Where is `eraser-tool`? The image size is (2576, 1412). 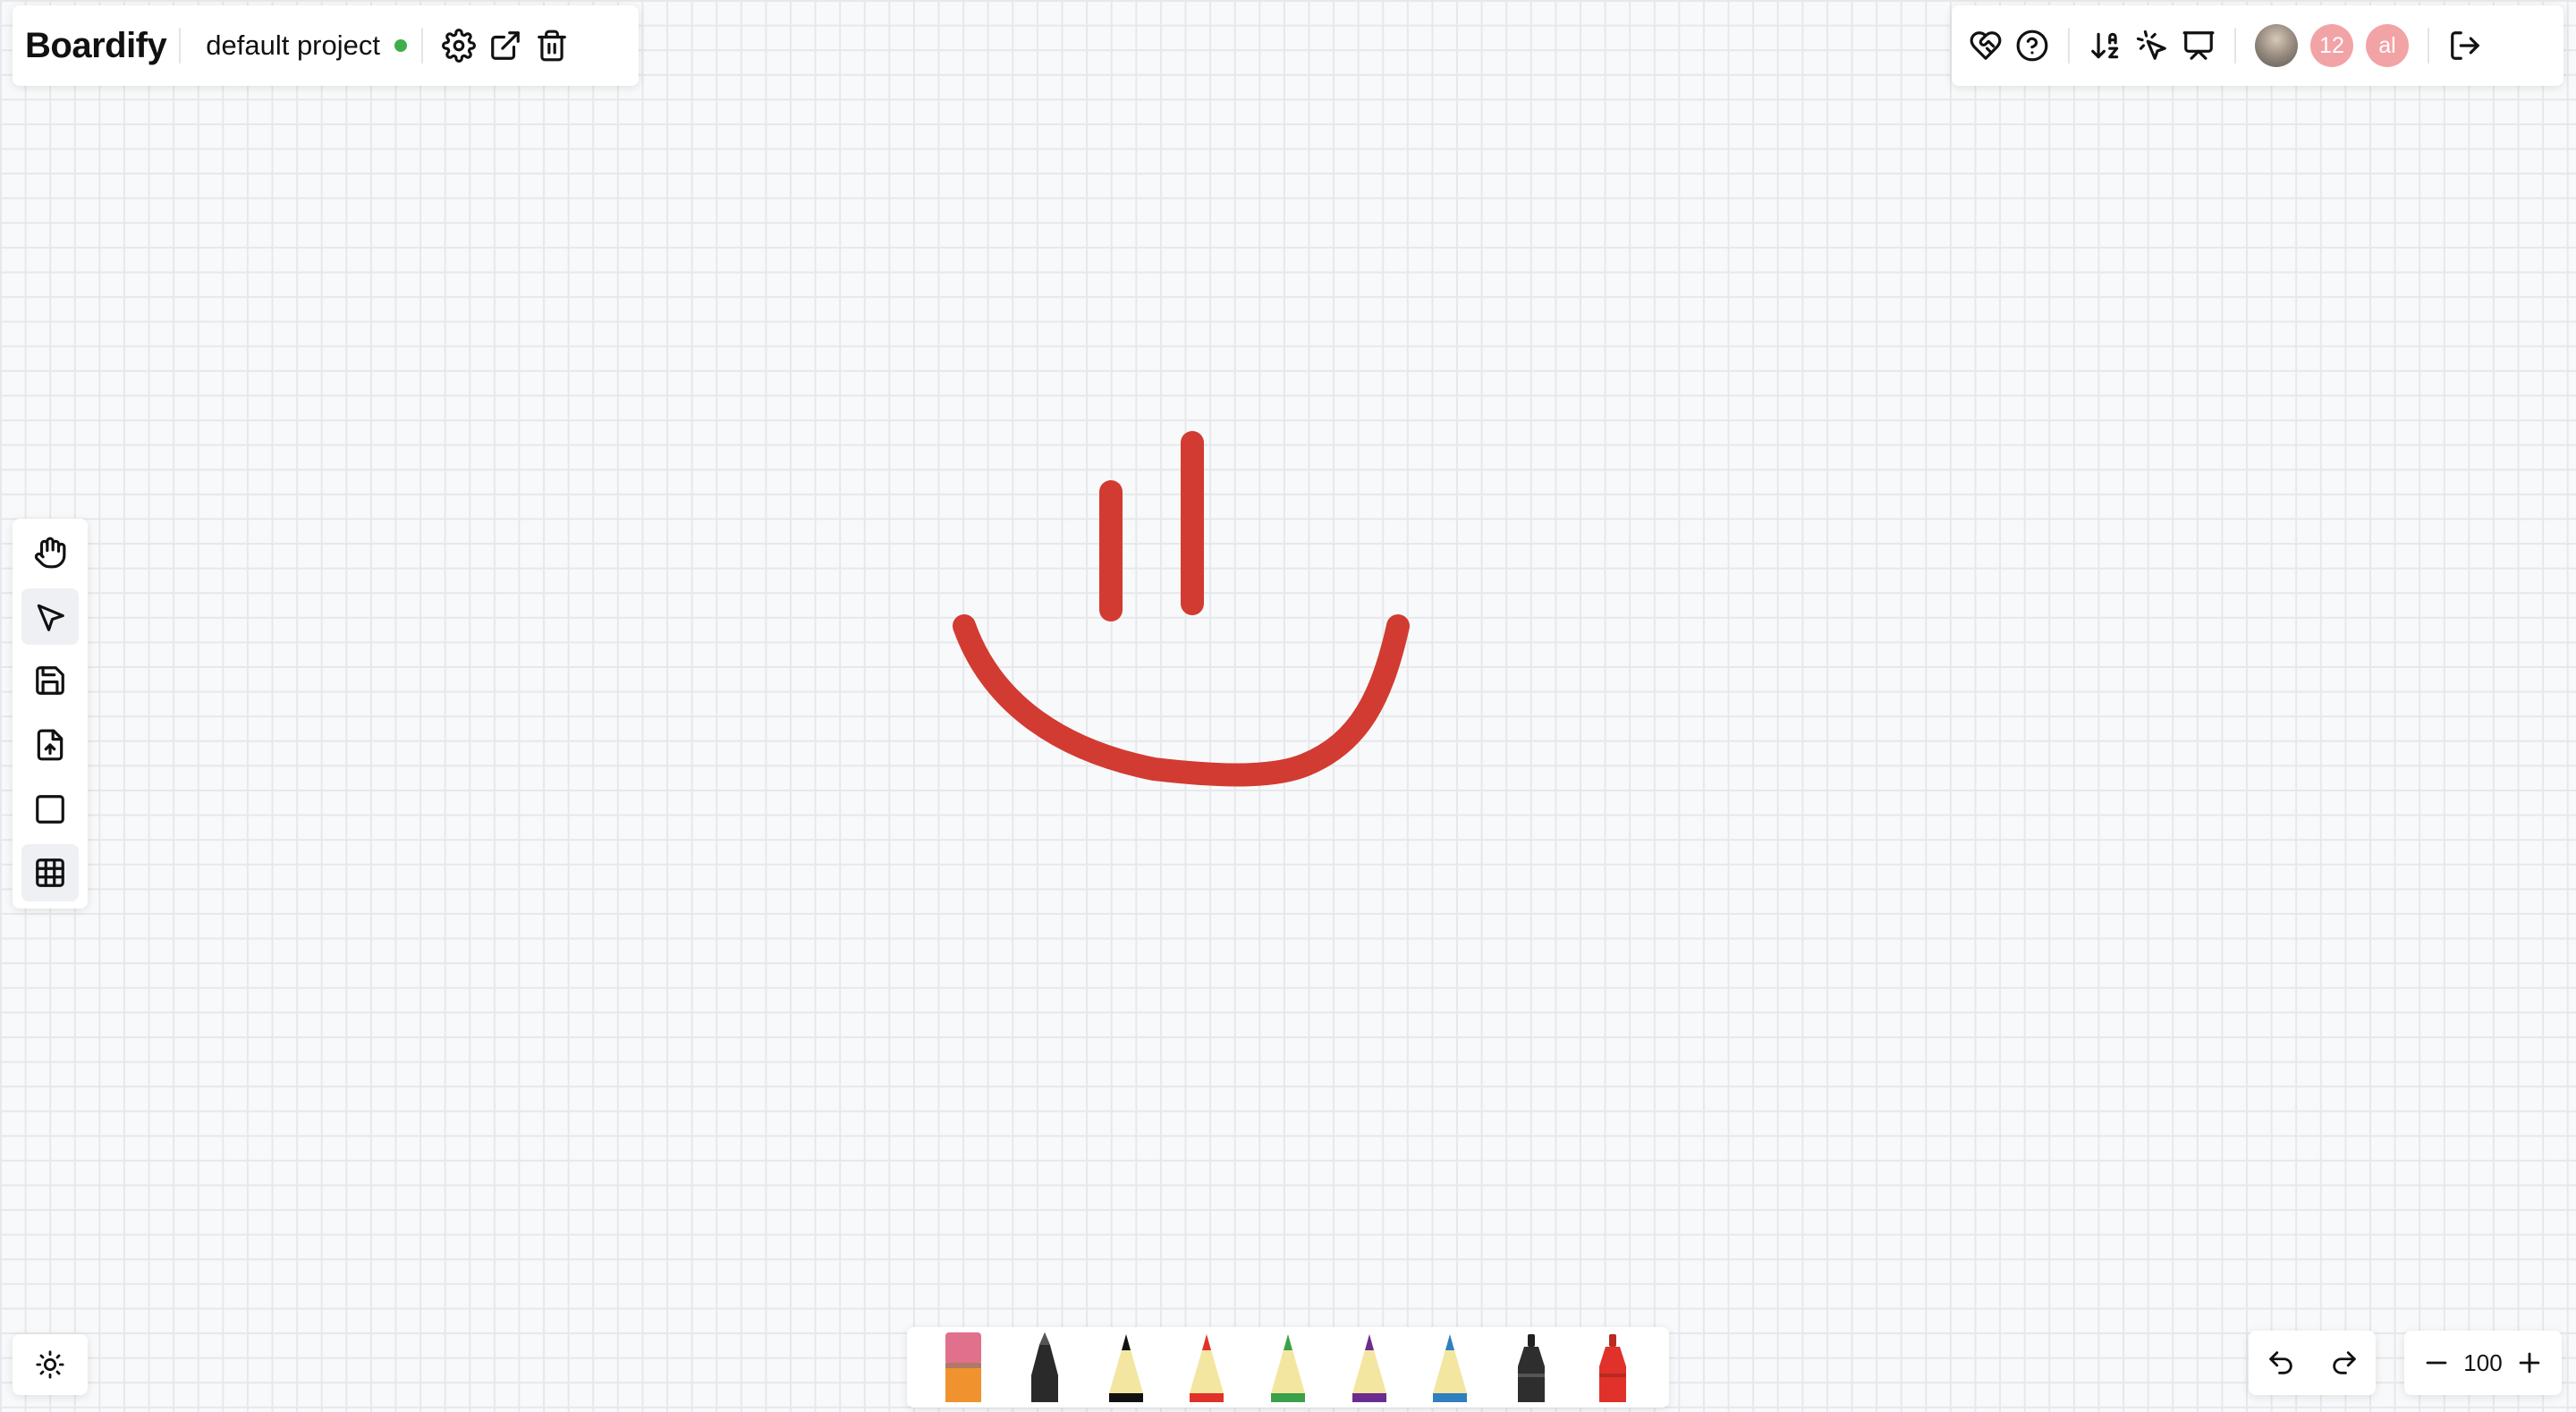
eraser-tool is located at coordinates (963, 1366).